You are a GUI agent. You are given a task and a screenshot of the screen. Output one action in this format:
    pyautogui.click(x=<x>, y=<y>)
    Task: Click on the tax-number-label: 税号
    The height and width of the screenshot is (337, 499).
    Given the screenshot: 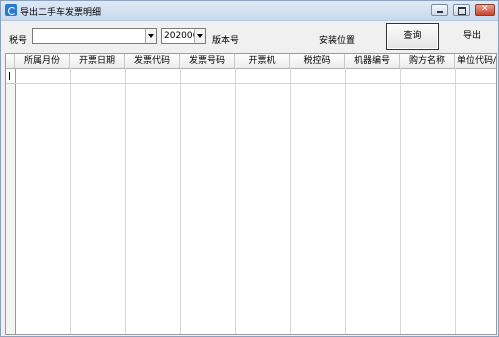 What is the action you would take?
    pyautogui.click(x=18, y=41)
    